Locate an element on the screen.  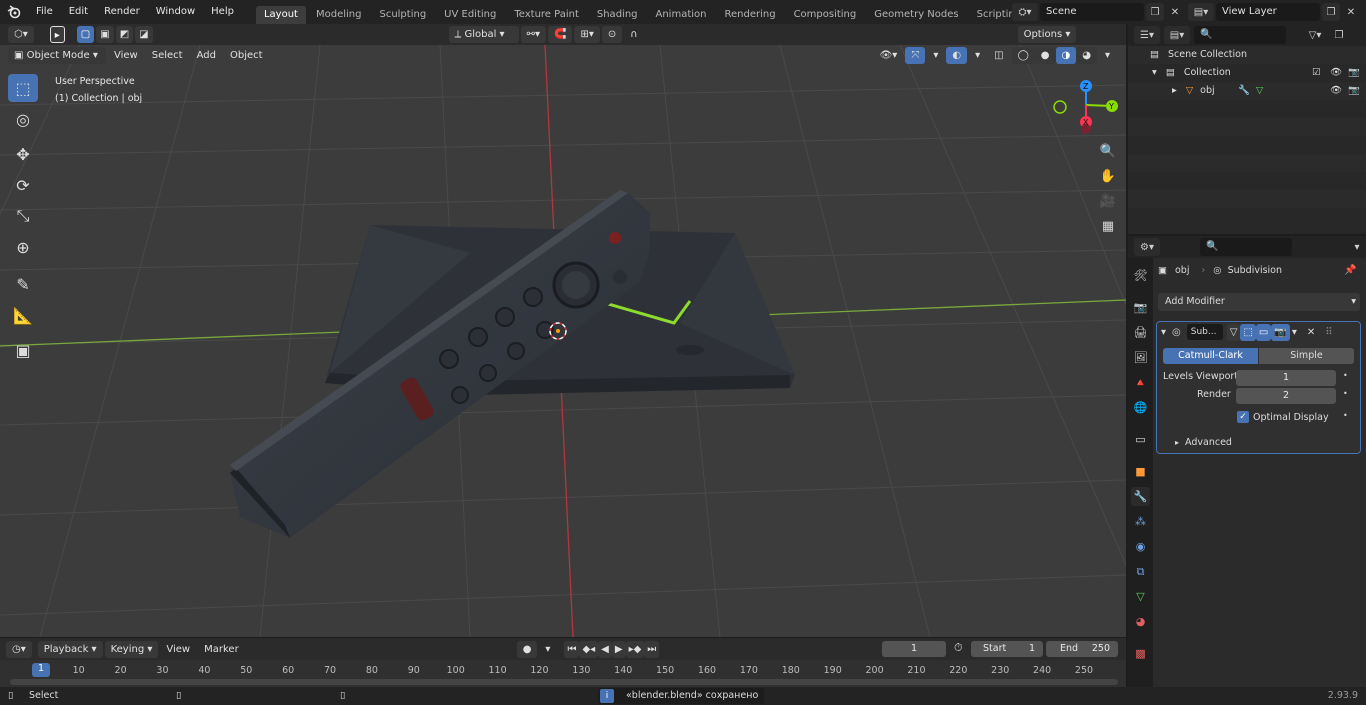
outliner-row-obj: ▸ ▽ obj 🔧 ▽ 👁 📷 is located at coordinates (1247, 91).